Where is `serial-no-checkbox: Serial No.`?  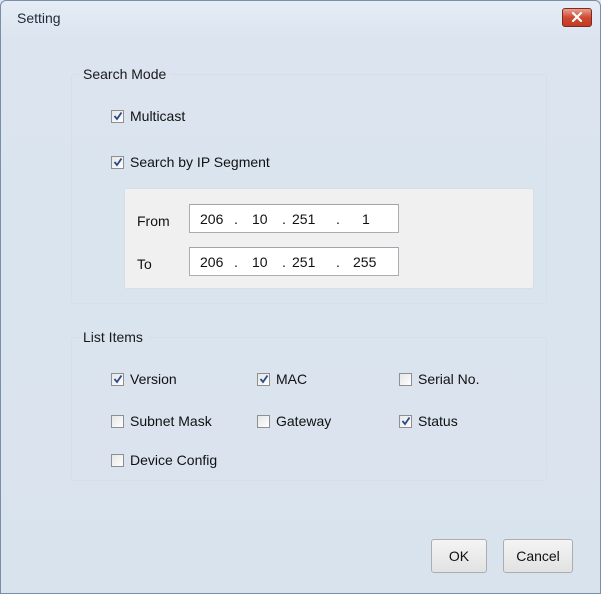
serial-no-checkbox: Serial No. is located at coordinates (439, 379).